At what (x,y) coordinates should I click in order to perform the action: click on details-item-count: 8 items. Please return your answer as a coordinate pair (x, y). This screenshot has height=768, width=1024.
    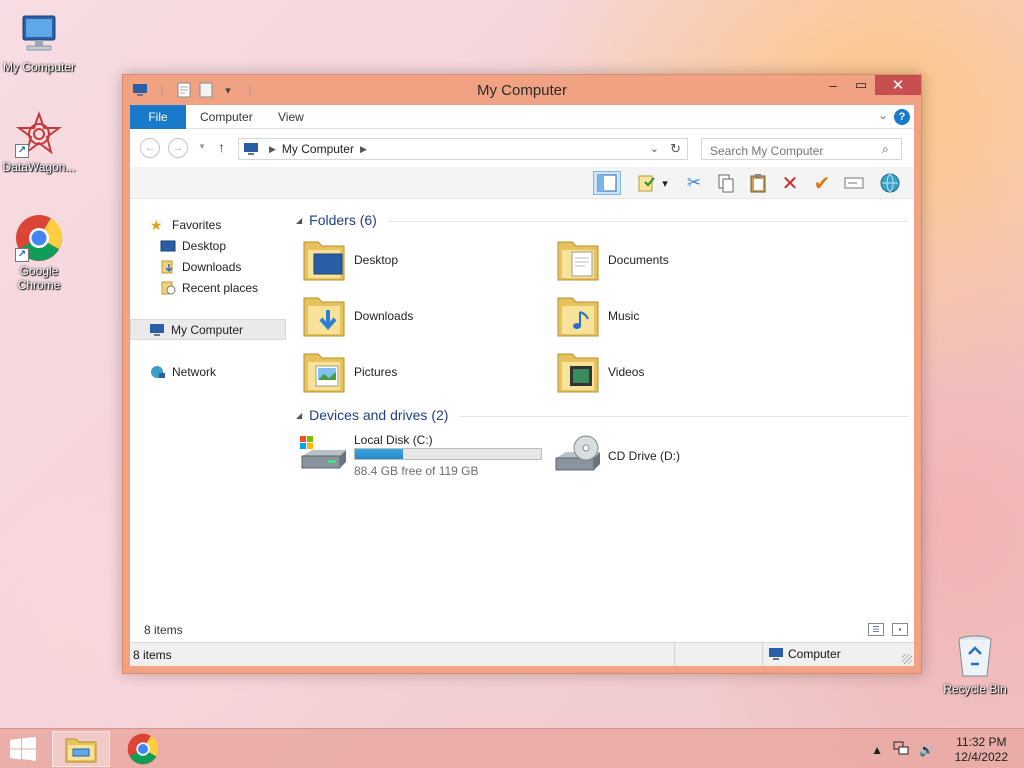
    Looking at the image, I should click on (163, 630).